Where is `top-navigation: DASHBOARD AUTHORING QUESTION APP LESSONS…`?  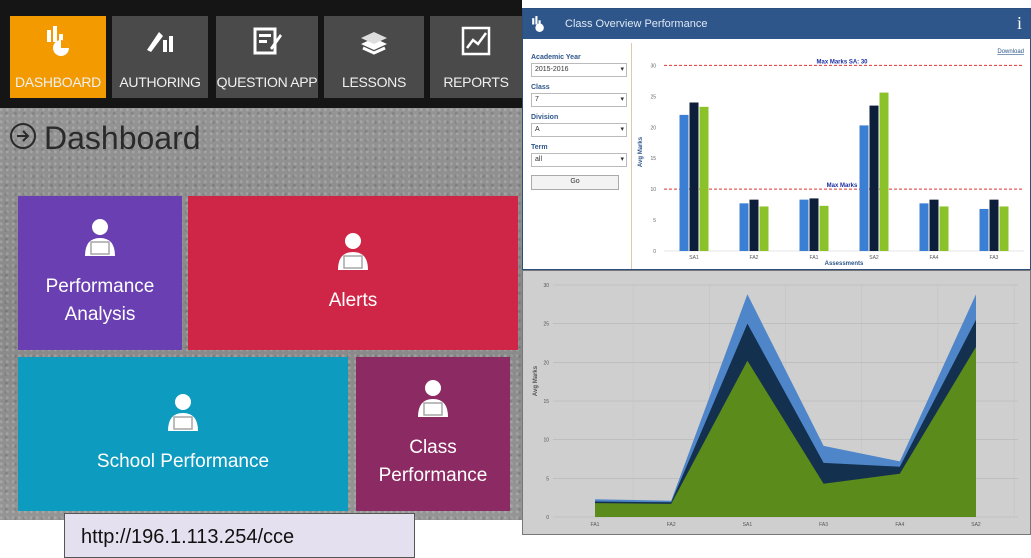
top-navigation: DASHBOARD AUTHORING QUESTION APP LESSONS… is located at coordinates (261, 54).